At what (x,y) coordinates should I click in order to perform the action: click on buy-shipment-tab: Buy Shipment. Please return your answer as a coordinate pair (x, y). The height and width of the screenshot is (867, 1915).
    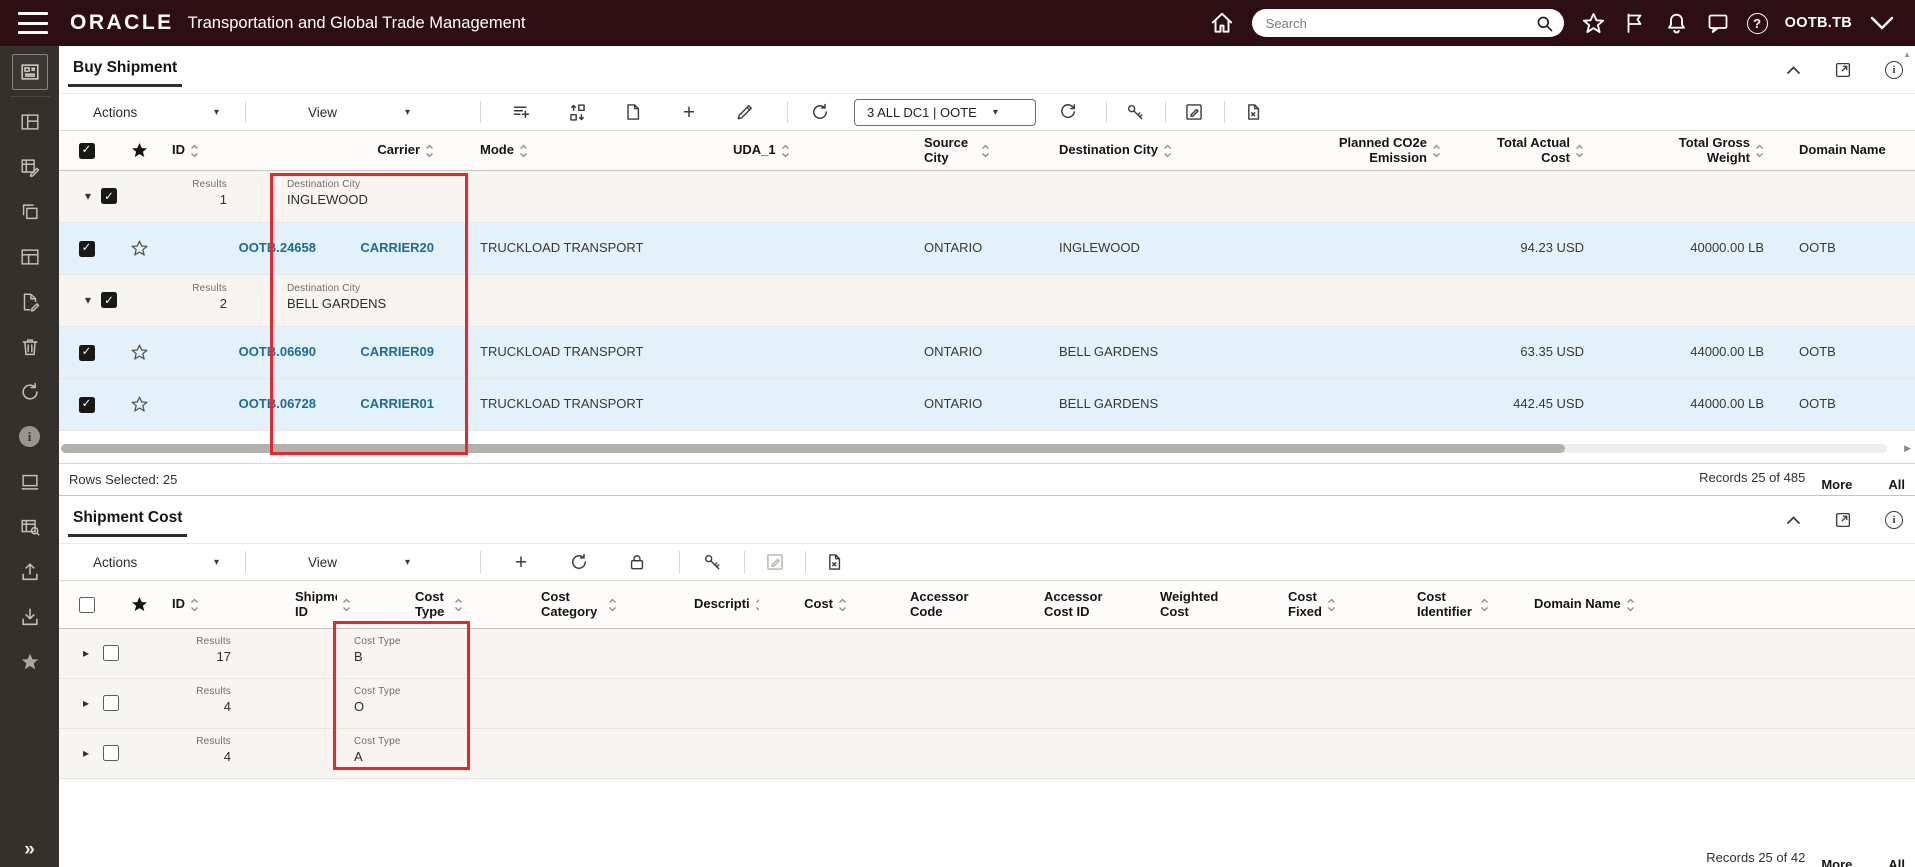
    Looking at the image, I should click on (125, 66).